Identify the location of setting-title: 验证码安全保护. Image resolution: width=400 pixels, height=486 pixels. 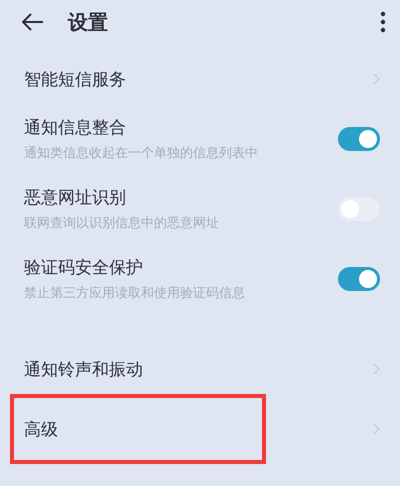
(181, 267).